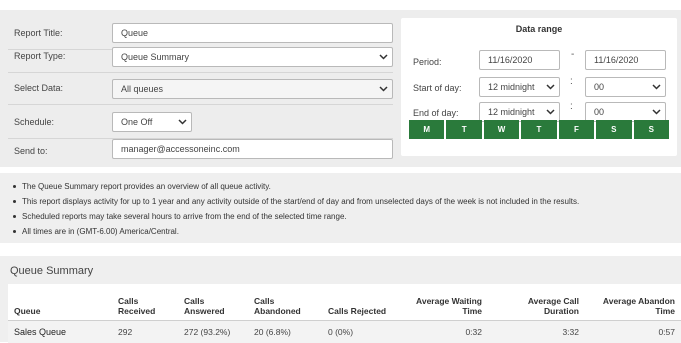 This screenshot has width=681, height=343. Describe the element at coordinates (38, 88) in the screenshot. I see `select-data-label: Select Data:` at that location.